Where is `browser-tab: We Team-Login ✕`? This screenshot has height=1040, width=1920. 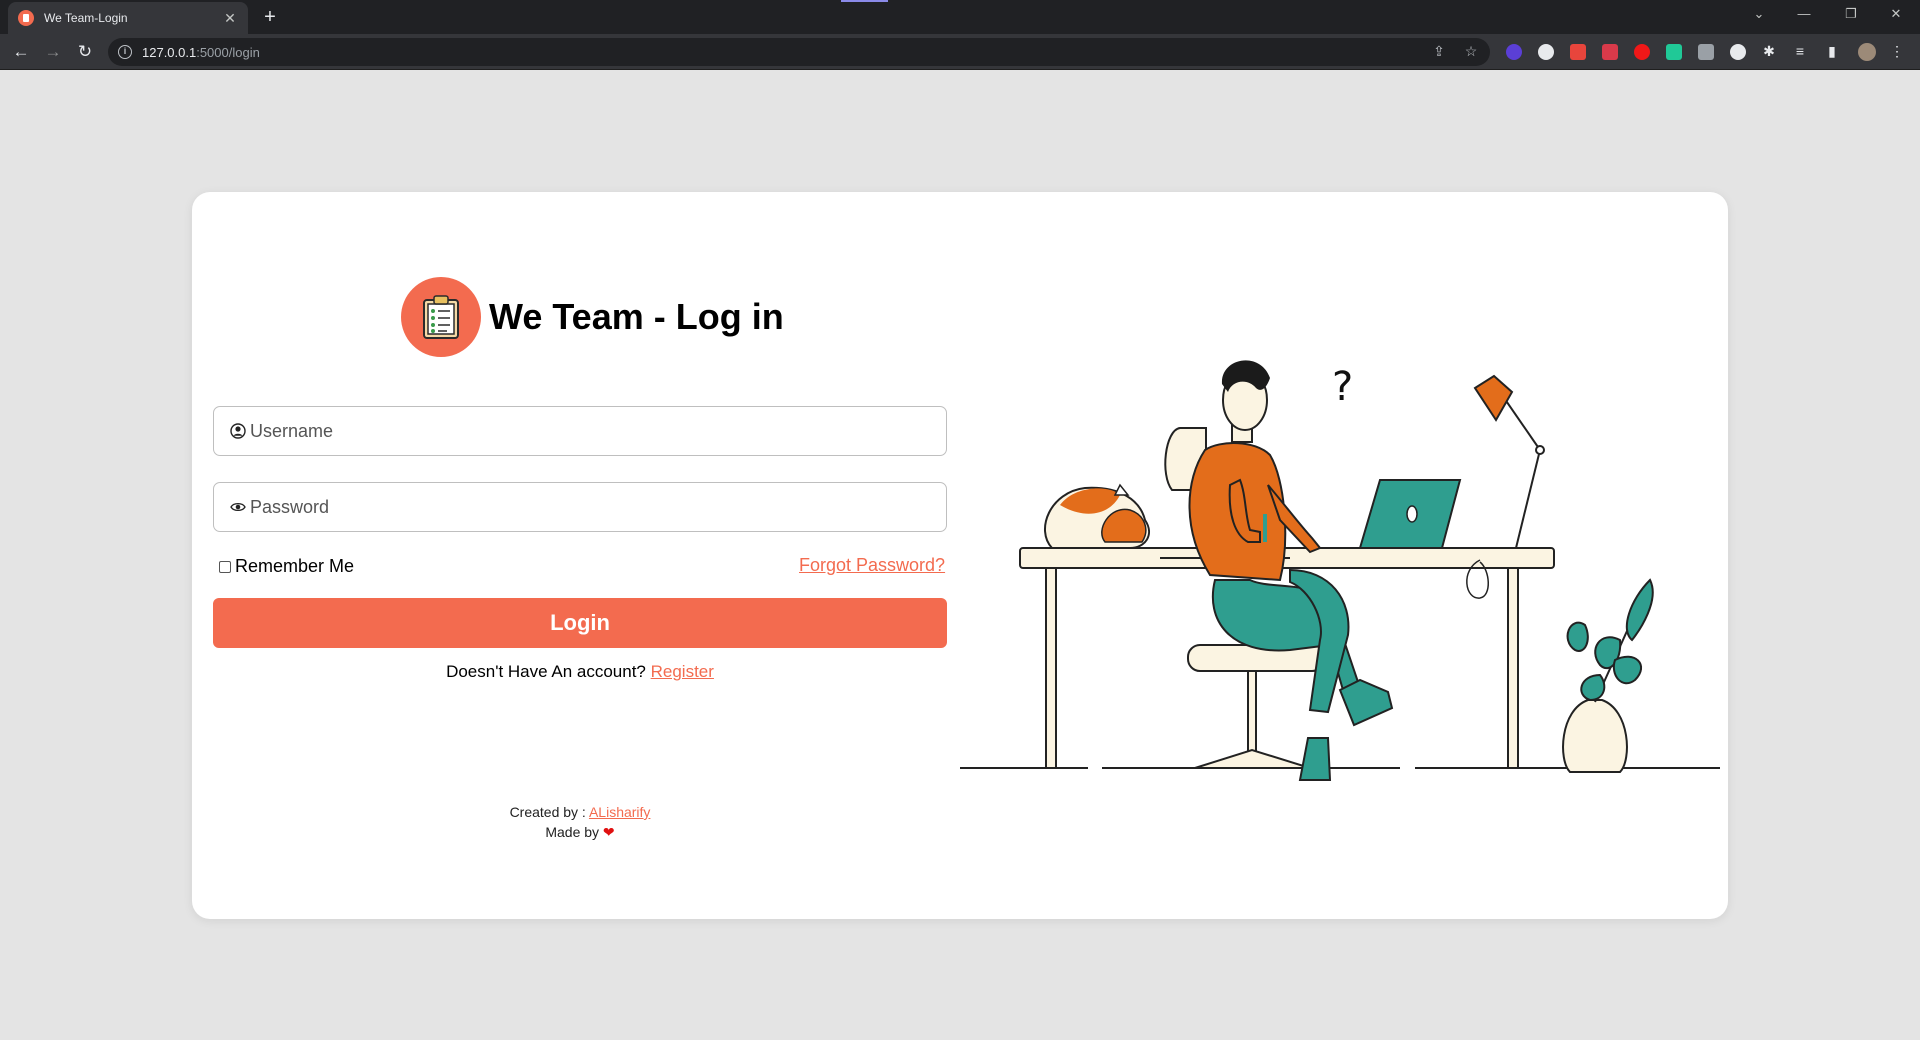 browser-tab: We Team-Login ✕ is located at coordinates (128, 18).